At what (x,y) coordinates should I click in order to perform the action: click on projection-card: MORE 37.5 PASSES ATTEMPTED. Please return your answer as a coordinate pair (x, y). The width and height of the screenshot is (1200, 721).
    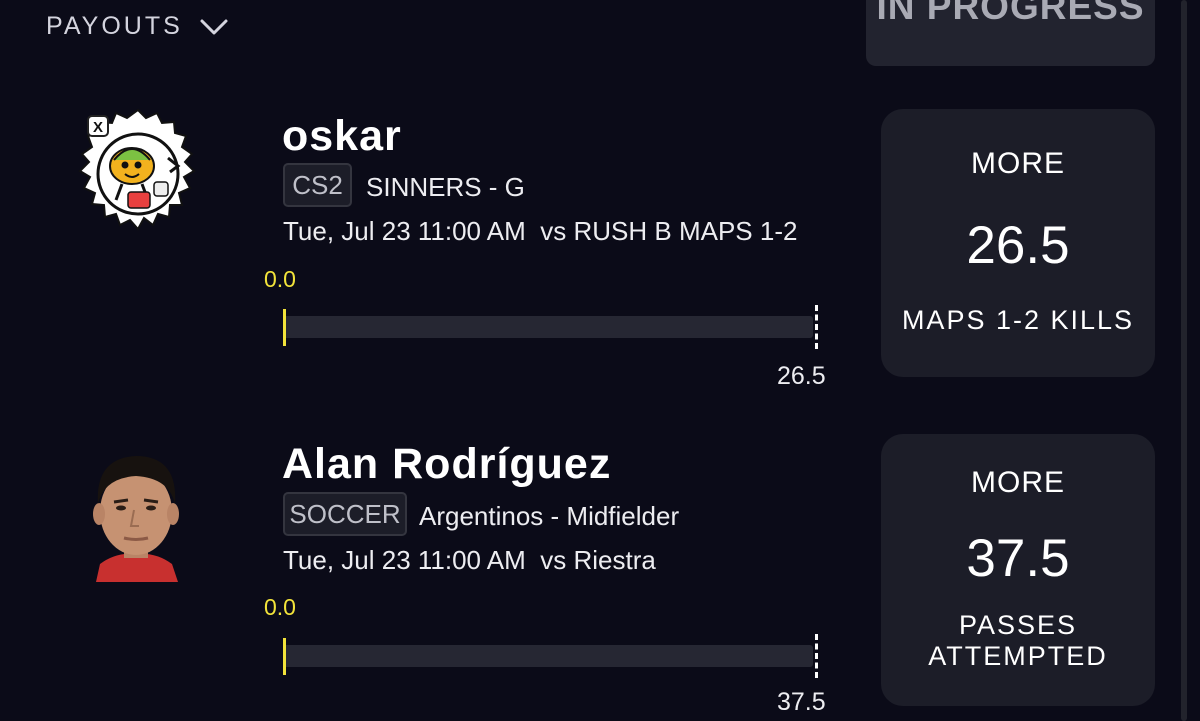
    Looking at the image, I should click on (1018, 570).